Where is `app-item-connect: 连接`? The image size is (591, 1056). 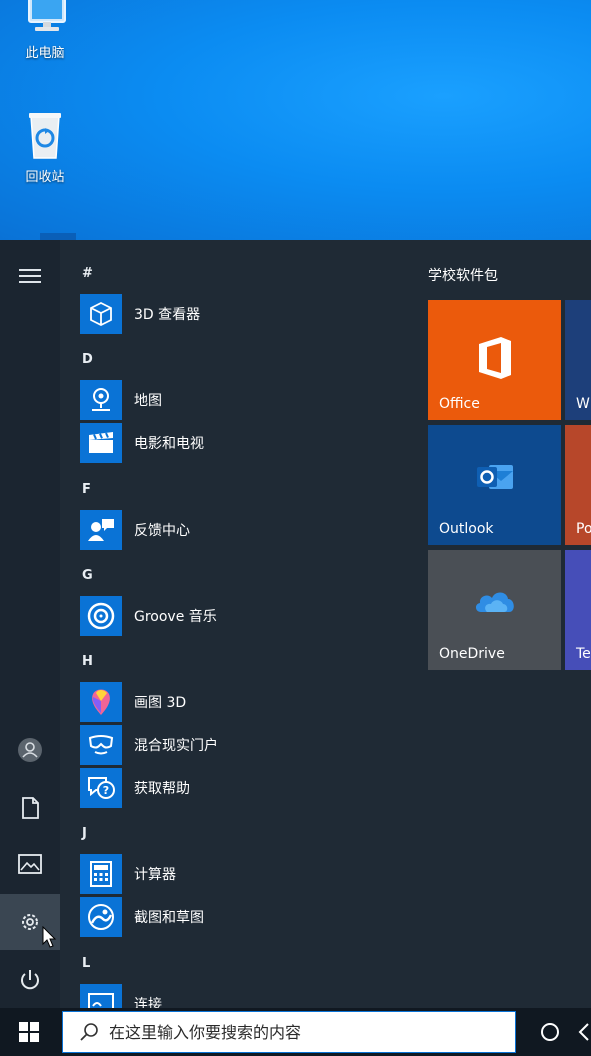 app-item-connect: 连接 is located at coordinates (121, 996).